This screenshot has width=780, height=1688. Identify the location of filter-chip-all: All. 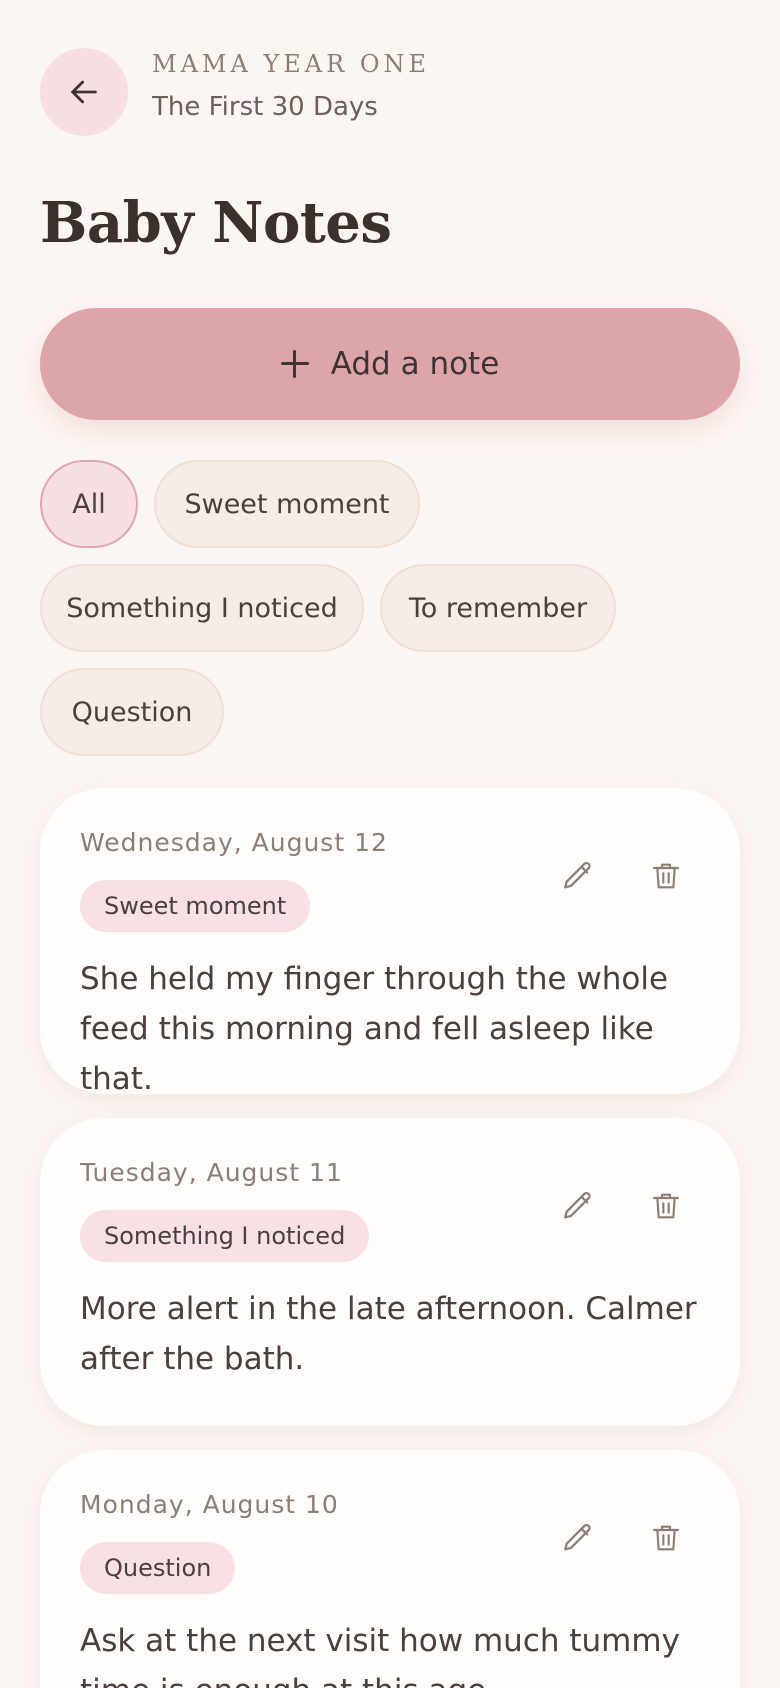
(89, 504).